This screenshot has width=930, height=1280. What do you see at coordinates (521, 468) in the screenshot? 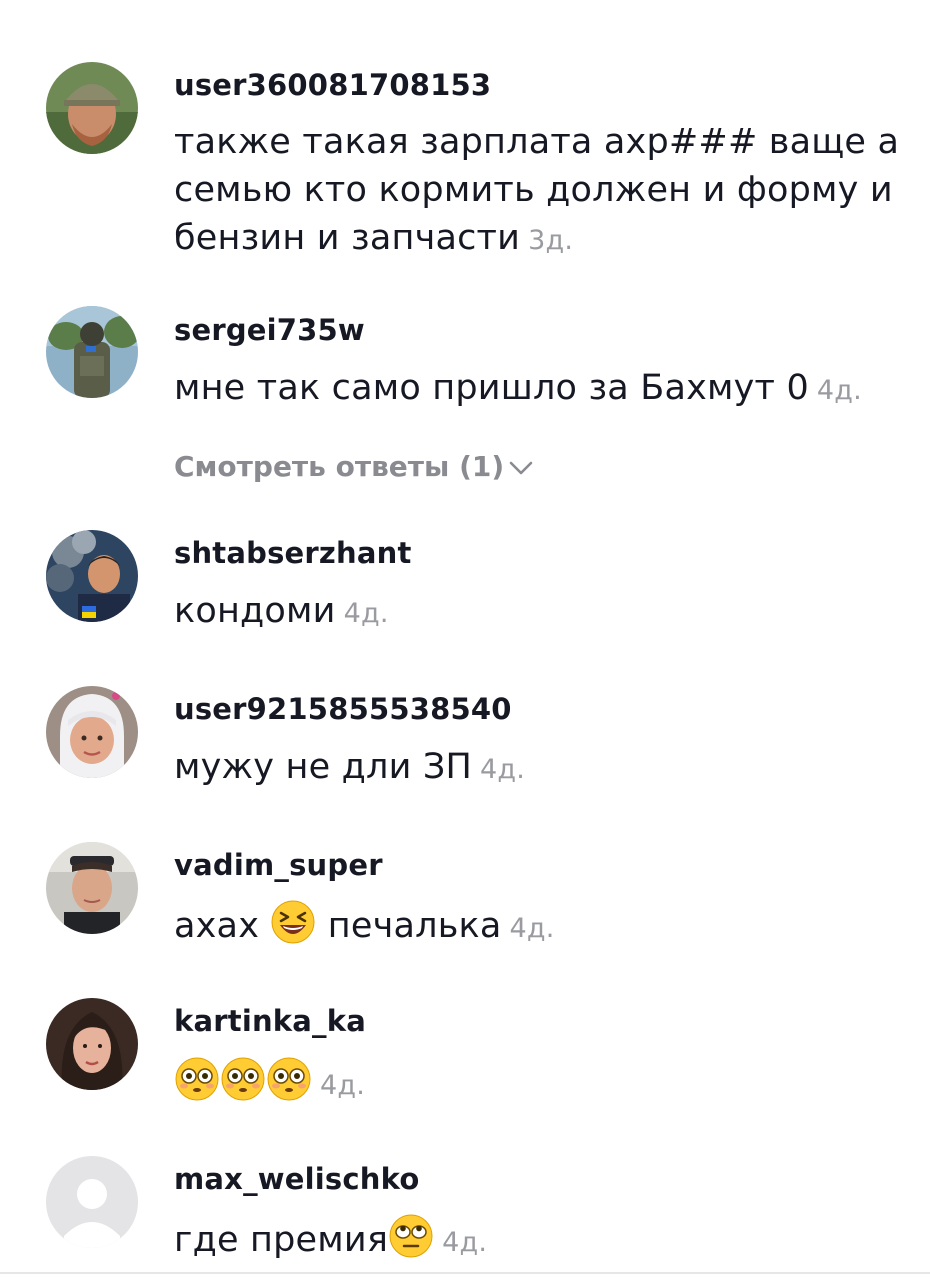
I see `chevron-down-icon` at bounding box center [521, 468].